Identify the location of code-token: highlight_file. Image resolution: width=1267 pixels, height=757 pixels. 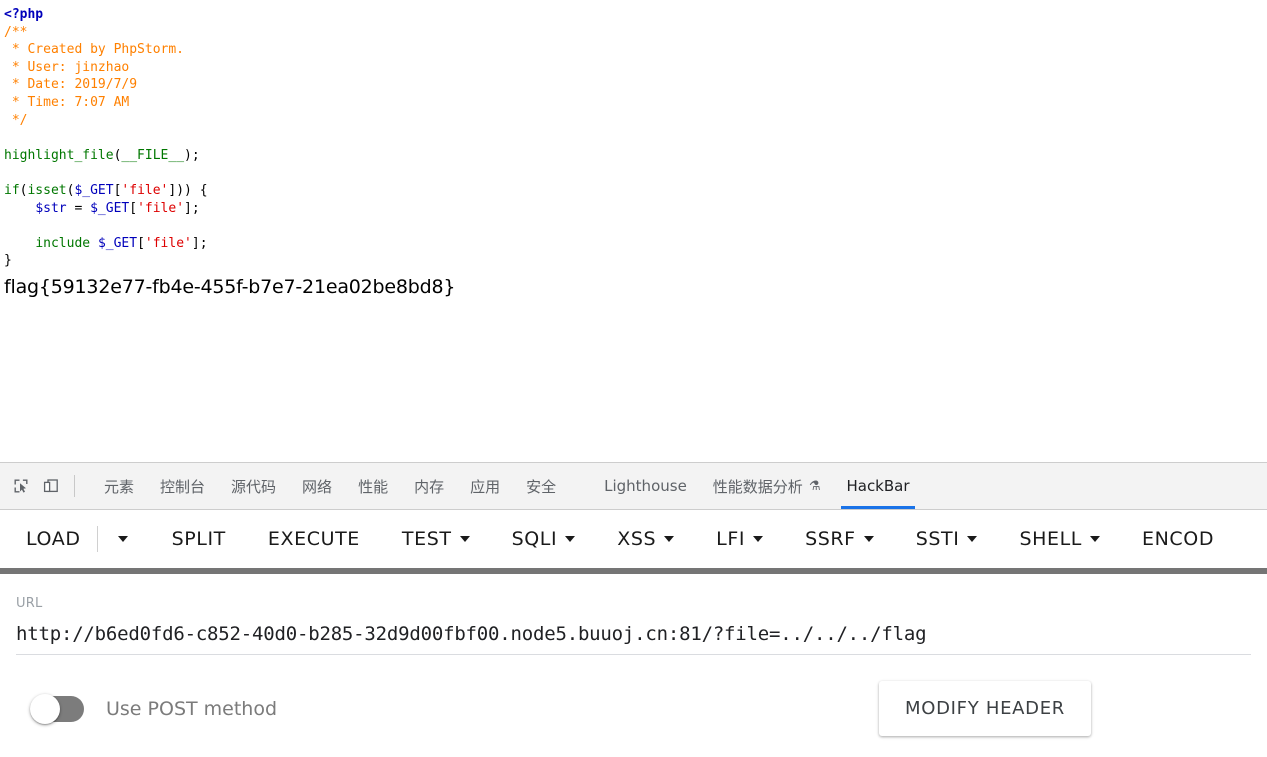
(59, 155).